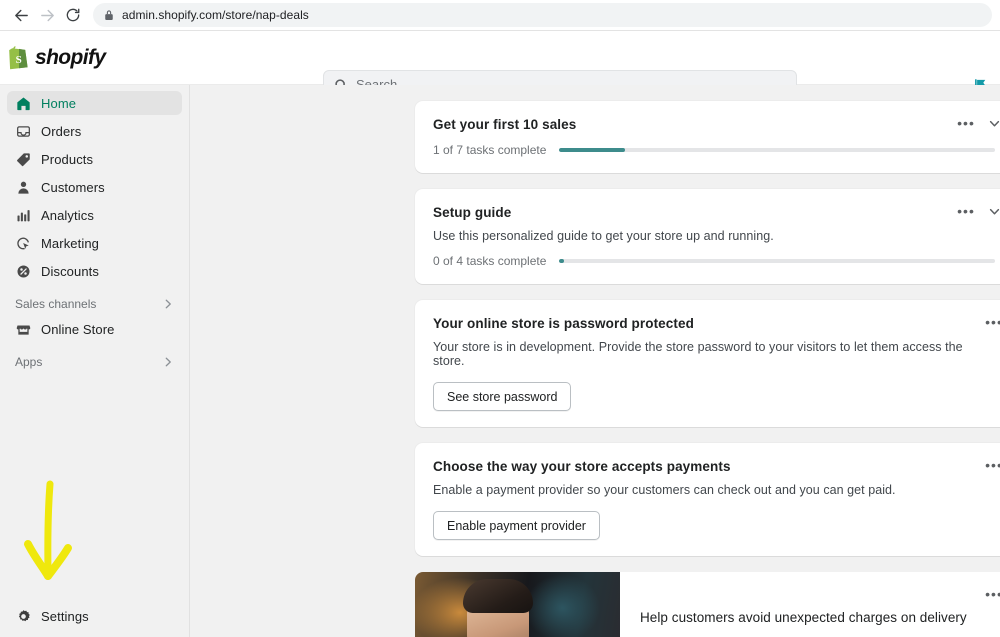 This screenshot has height=637, width=1000. What do you see at coordinates (542, 15) in the screenshot?
I see `address-bar: admin.shopify.com/store/nap-deals` at bounding box center [542, 15].